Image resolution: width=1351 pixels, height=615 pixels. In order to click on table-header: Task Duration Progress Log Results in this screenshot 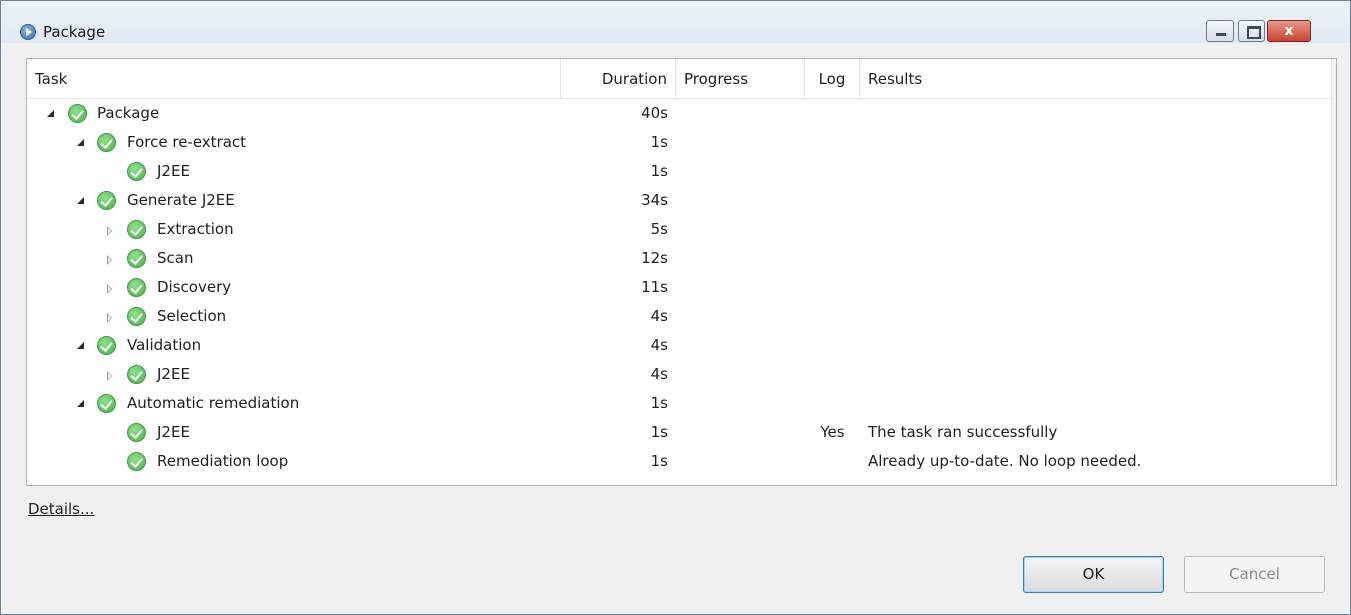, I will do `click(679, 79)`.